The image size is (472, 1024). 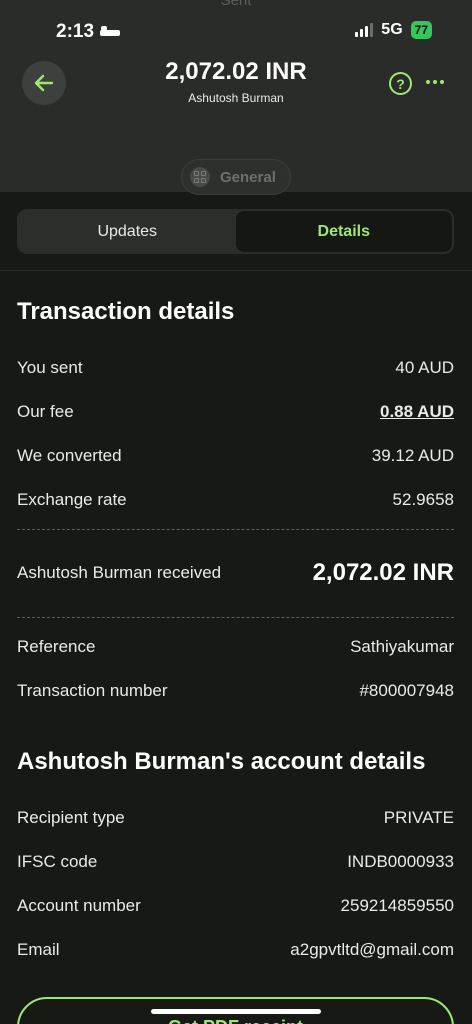 I want to click on tab-updates: Updates, so click(x=127, y=231).